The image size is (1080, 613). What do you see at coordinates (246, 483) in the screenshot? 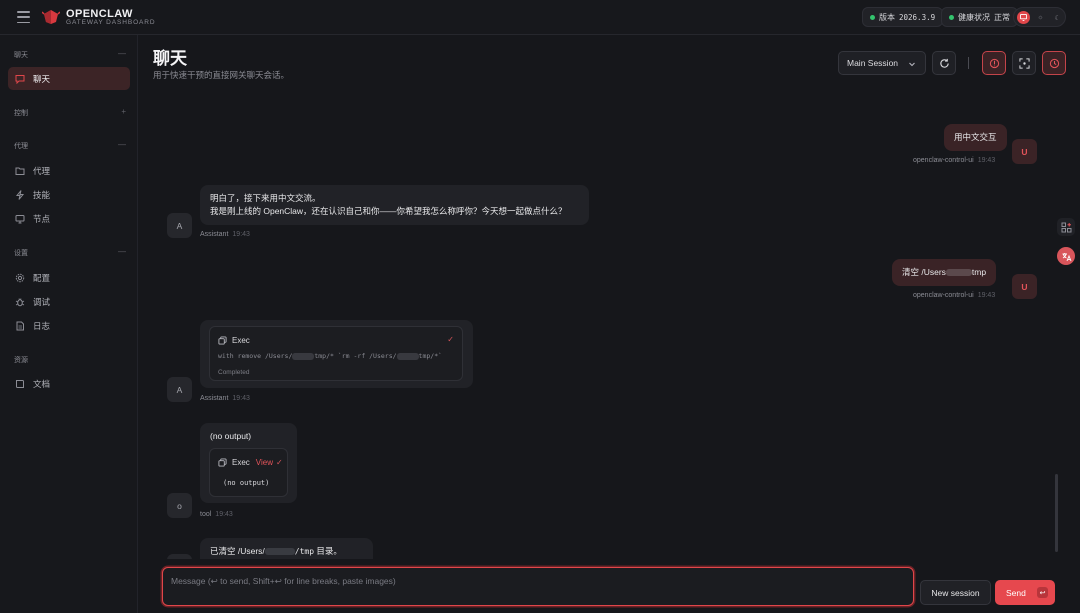
I see `tool-output: (no output)` at bounding box center [246, 483].